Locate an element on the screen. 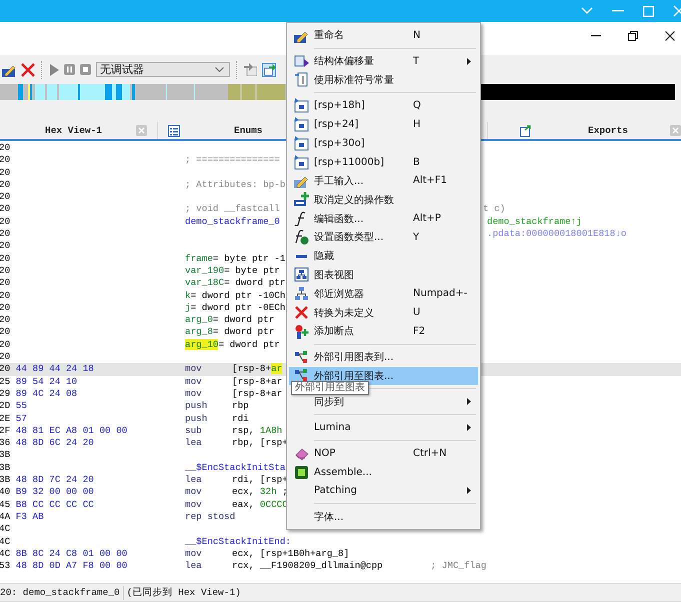 This screenshot has height=602, width=681. variable-name: var_190 is located at coordinates (204, 270).